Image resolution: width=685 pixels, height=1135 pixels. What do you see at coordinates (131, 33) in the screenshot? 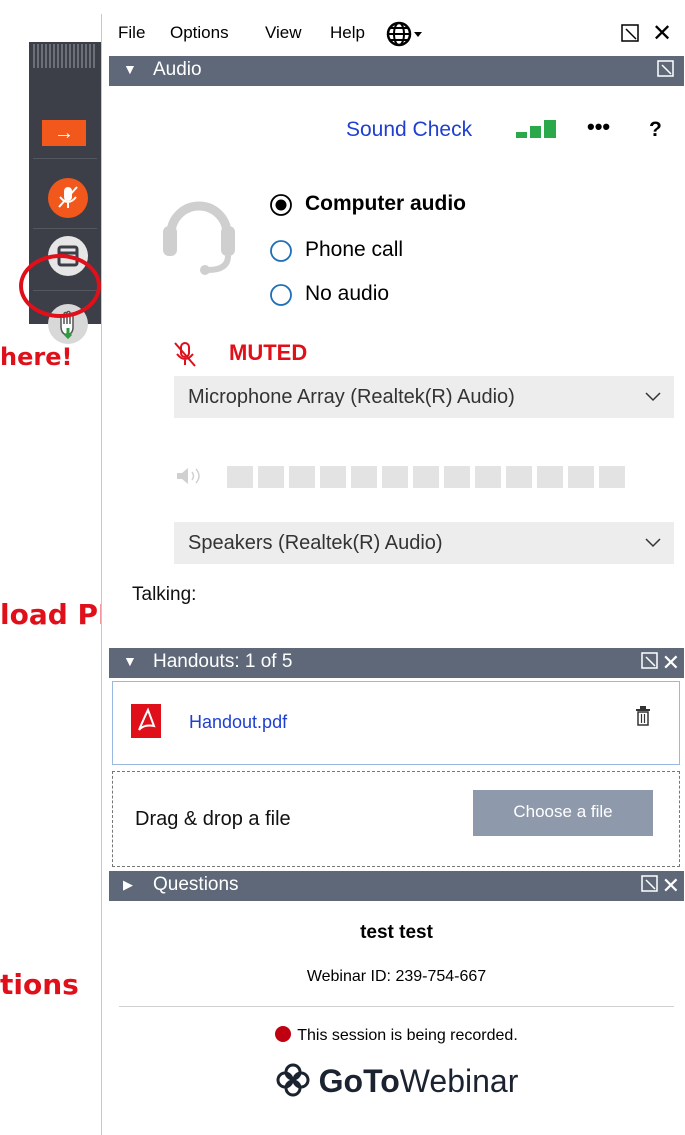
I see `menu-file: File` at bounding box center [131, 33].